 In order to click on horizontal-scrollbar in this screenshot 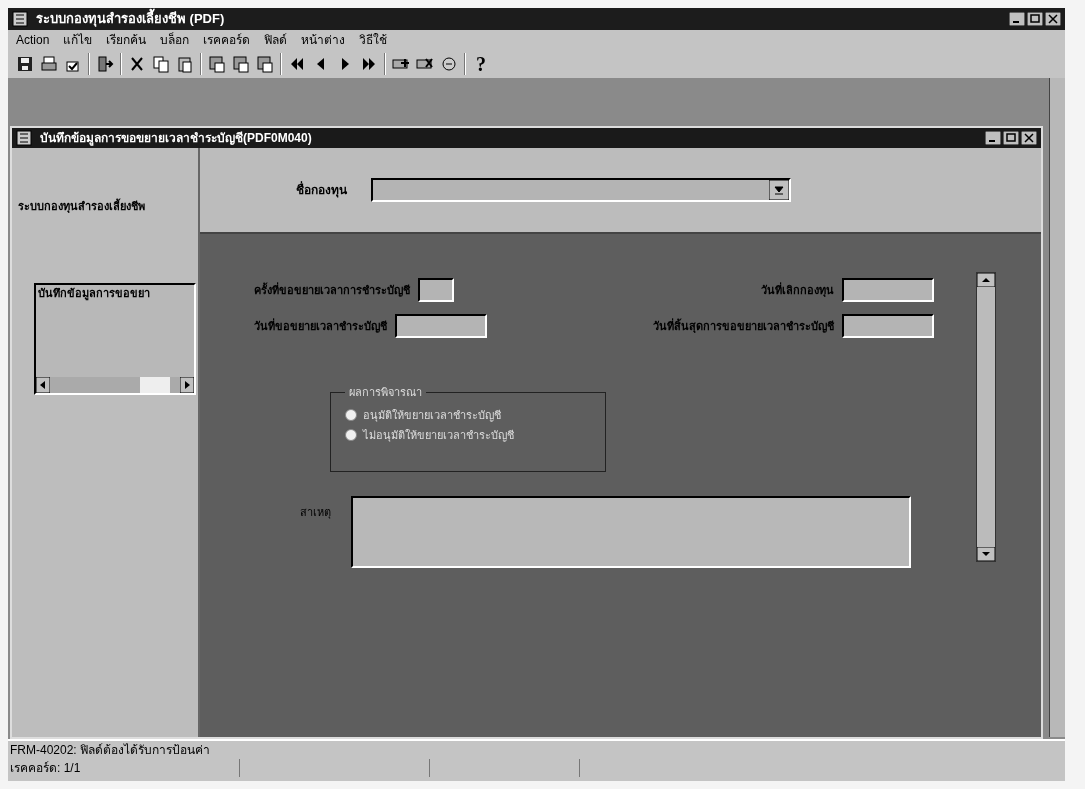, I will do `click(115, 384)`.